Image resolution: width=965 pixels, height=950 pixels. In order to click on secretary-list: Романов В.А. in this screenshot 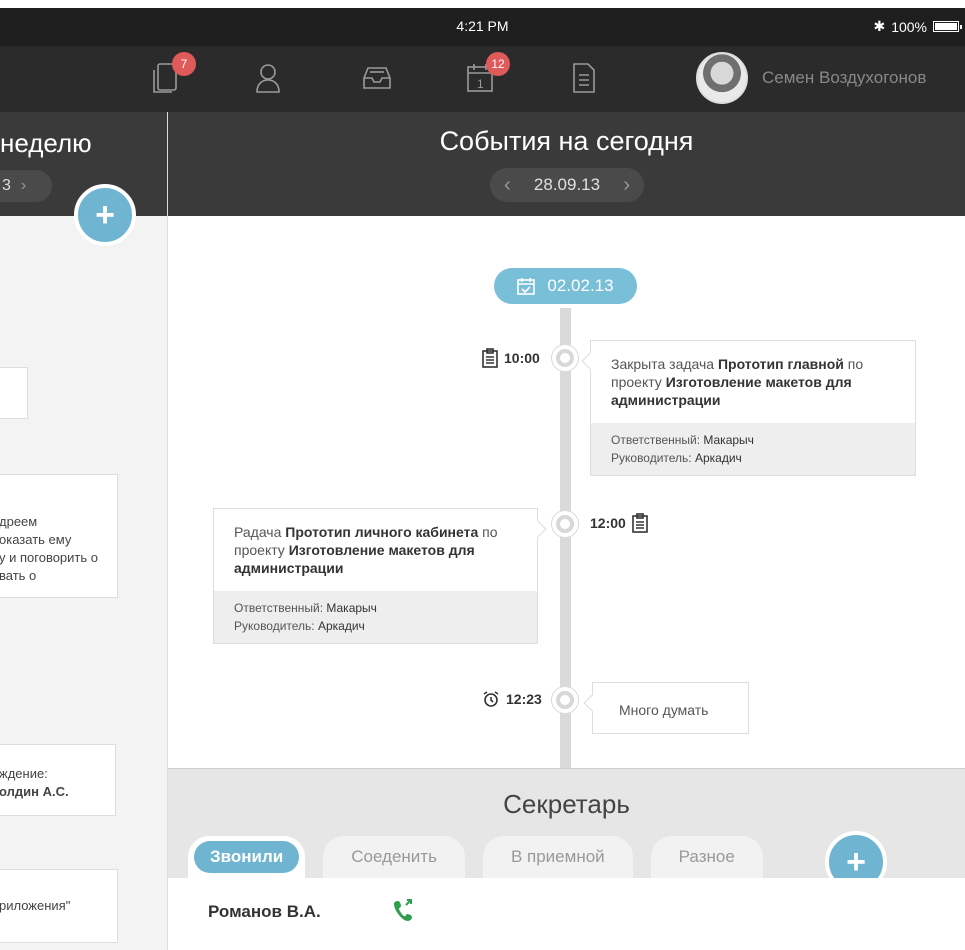, I will do `click(566, 914)`.